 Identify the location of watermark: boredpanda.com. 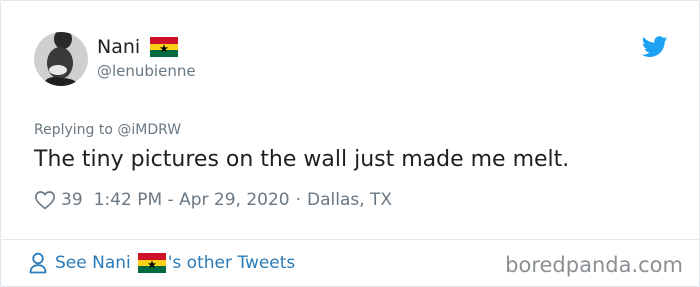
(594, 265).